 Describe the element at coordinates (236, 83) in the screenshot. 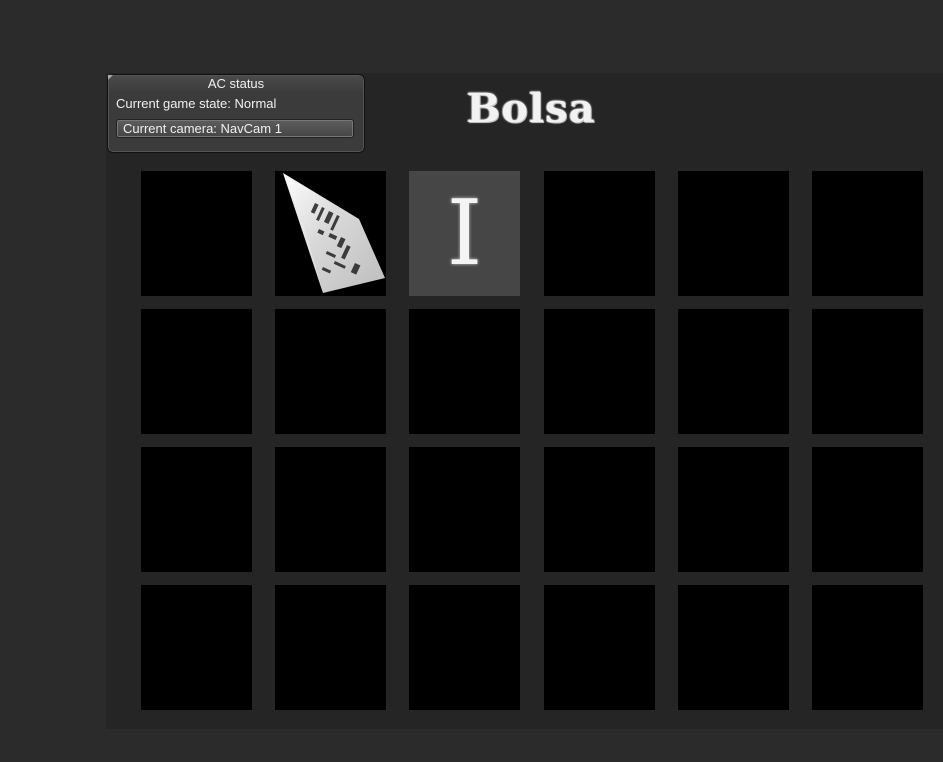

I see `ac-status-title: AC status` at that location.